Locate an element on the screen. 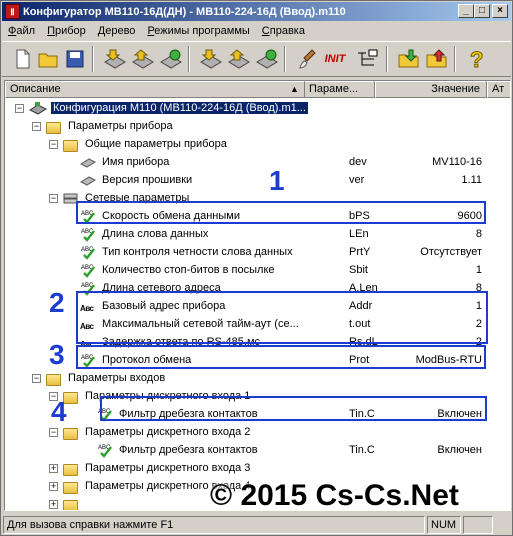 This screenshot has height=536, width=513. row-param: PrtY is located at coordinates (360, 252).